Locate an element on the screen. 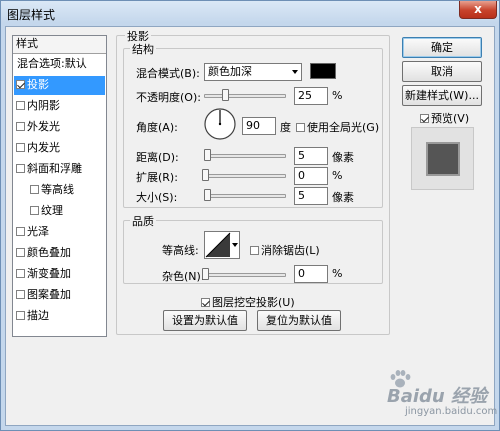  knockout-label: 图层挖空投影(U) is located at coordinates (253, 302).